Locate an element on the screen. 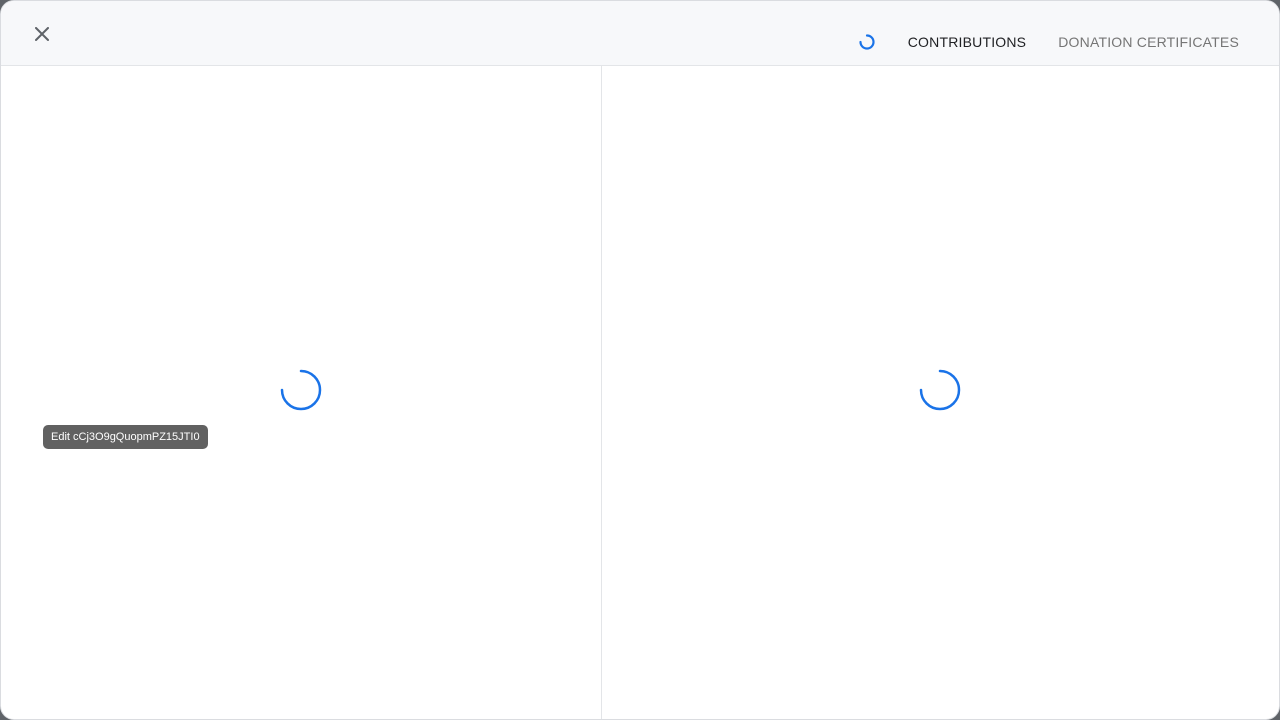 The height and width of the screenshot is (720, 1280). close-button is located at coordinates (42, 34).